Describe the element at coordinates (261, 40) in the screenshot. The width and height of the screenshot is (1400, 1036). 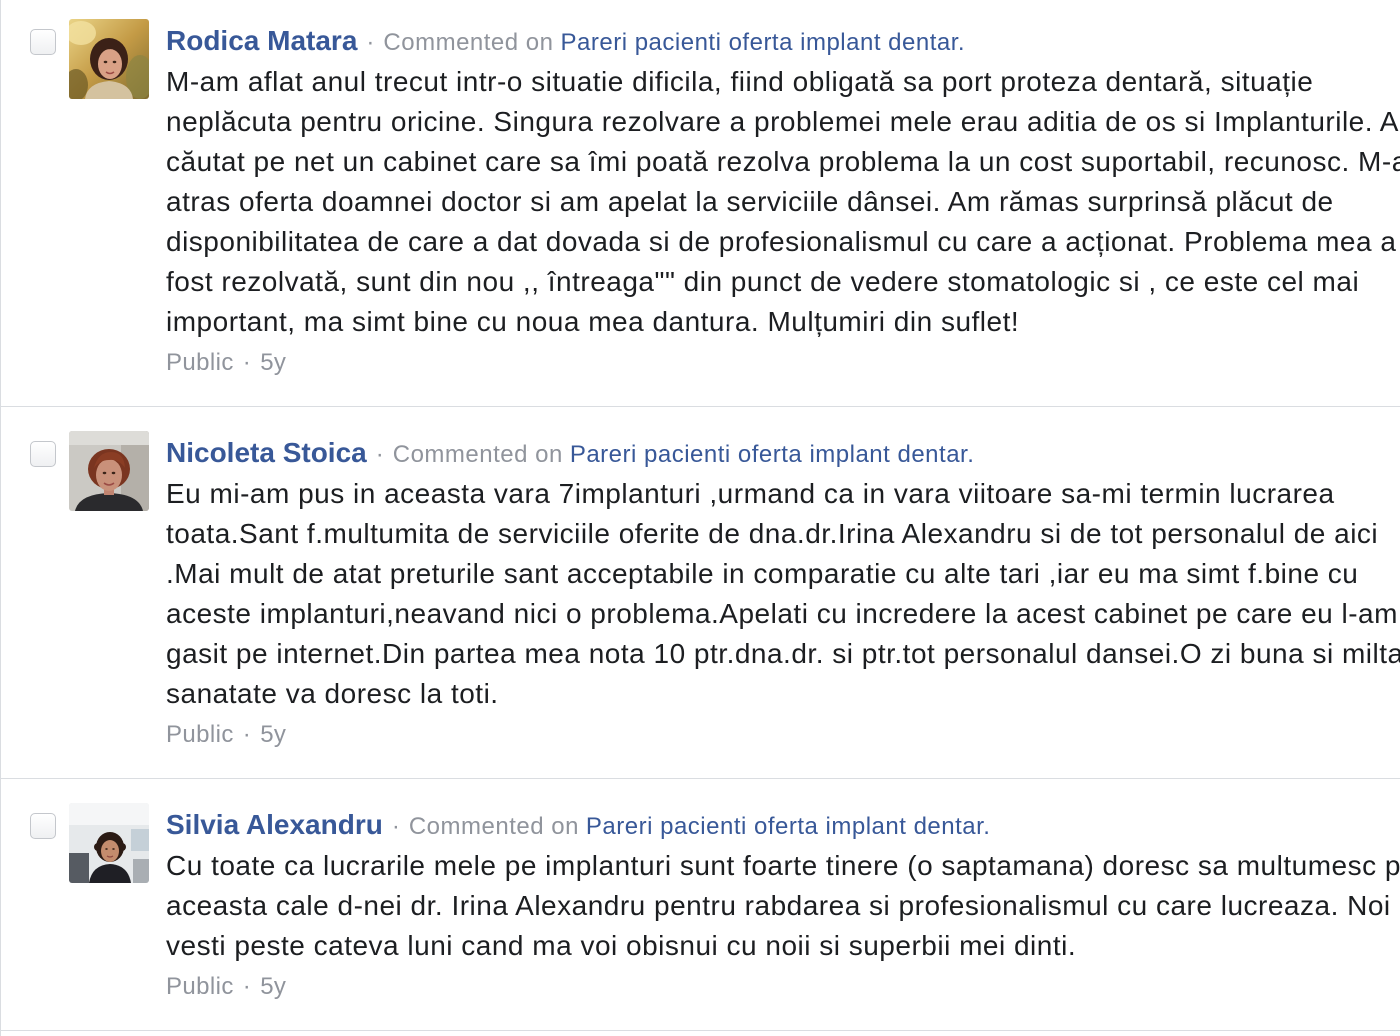
I see `author-name-link: Rodica Matara` at that location.